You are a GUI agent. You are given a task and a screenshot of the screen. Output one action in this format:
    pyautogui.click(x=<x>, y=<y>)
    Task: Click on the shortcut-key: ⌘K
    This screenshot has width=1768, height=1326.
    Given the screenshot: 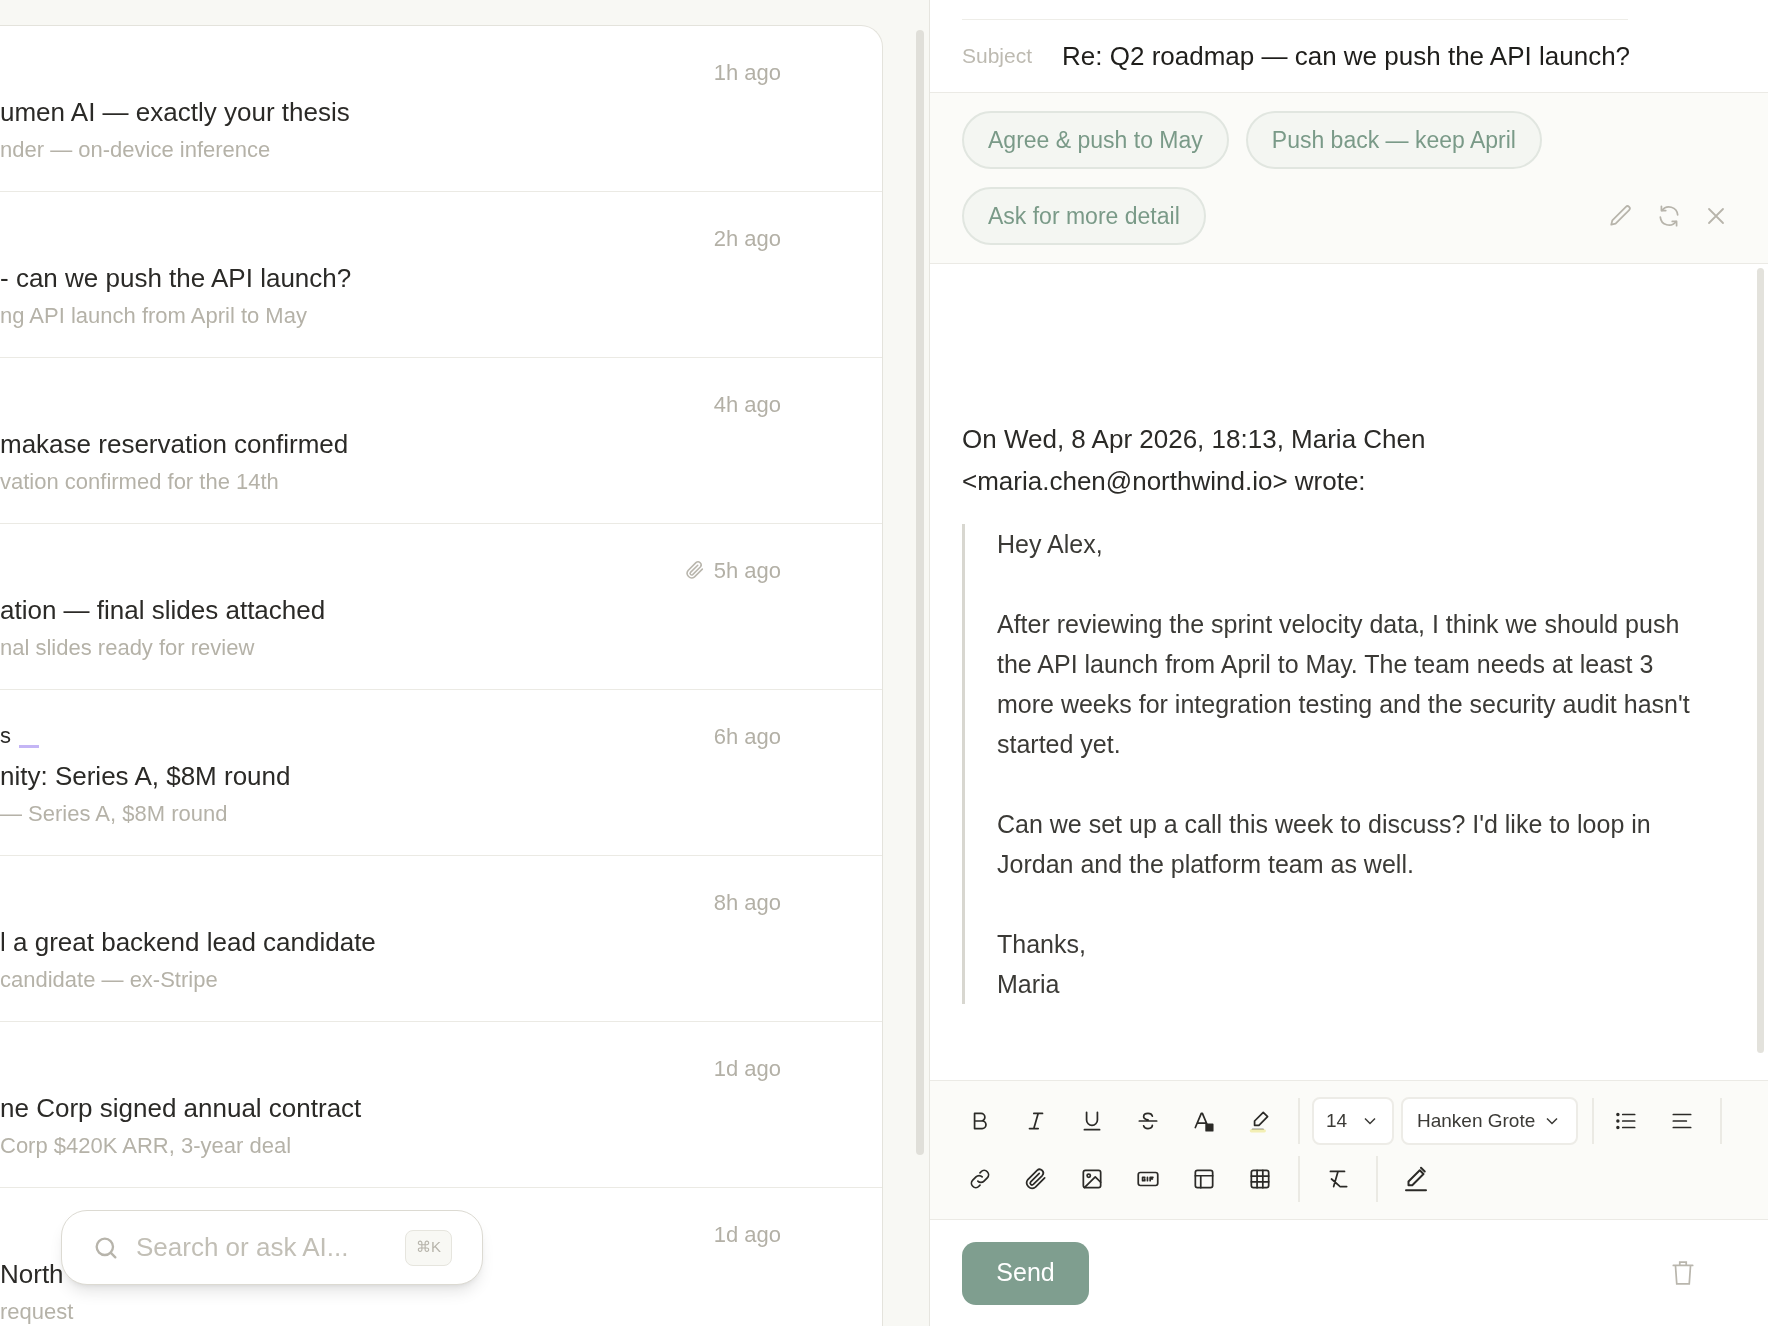 What is the action you would take?
    pyautogui.click(x=428, y=1247)
    